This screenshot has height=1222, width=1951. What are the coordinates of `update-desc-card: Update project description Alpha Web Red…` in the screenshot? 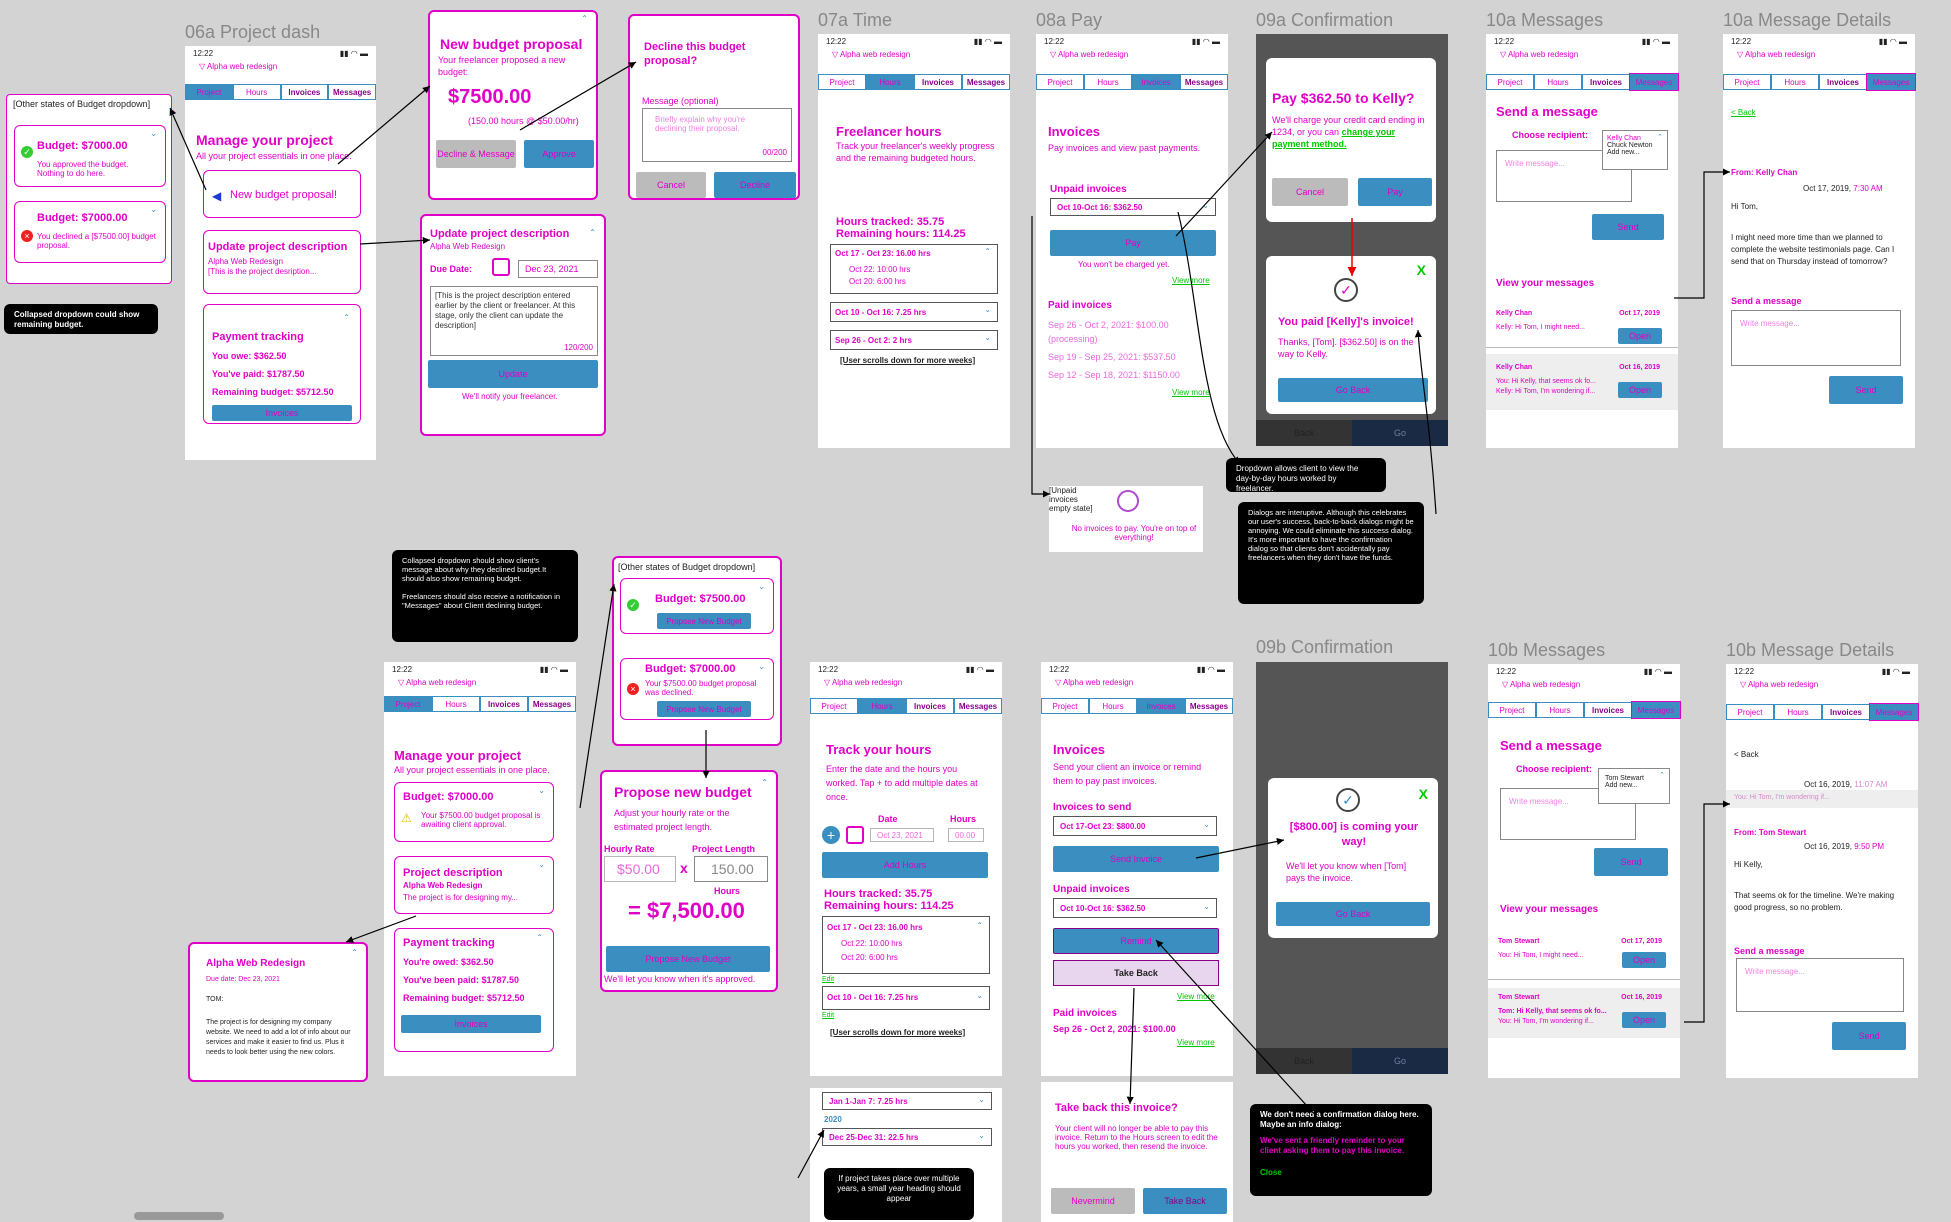 It's located at (282, 262).